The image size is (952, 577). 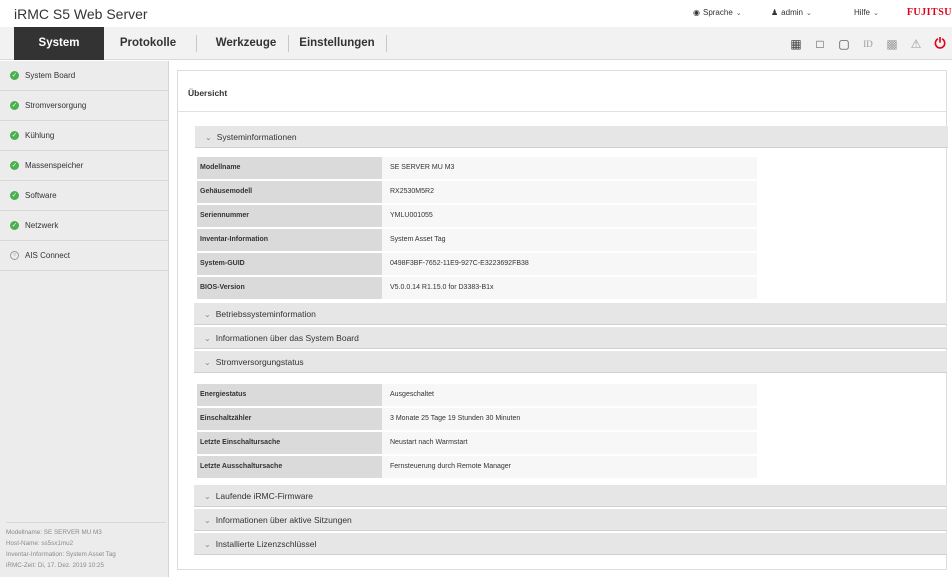 I want to click on section-label: Systeminformationen, so click(x=256, y=137).